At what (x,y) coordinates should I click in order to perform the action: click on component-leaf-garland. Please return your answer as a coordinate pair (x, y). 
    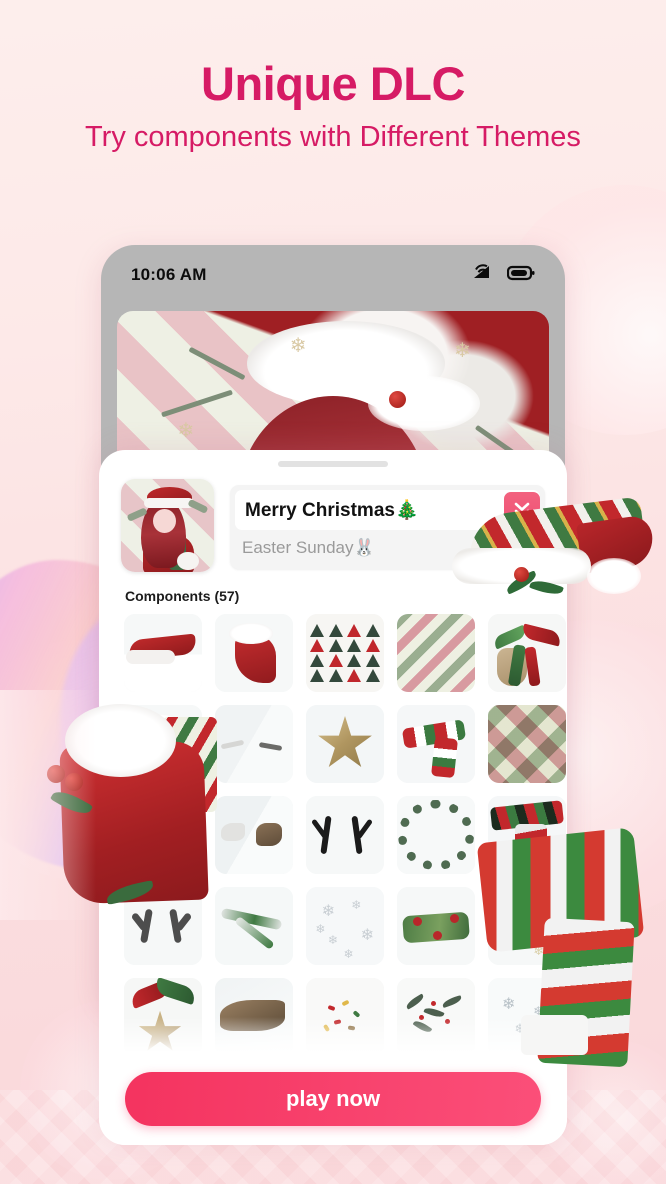
    Looking at the image, I should click on (436, 926).